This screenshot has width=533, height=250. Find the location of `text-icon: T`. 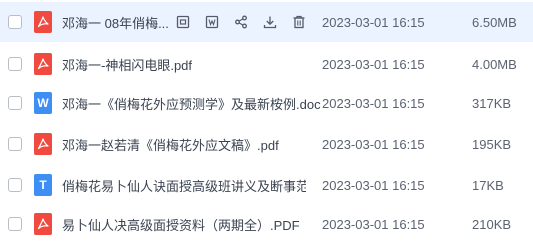

text-icon: T is located at coordinates (43, 185).